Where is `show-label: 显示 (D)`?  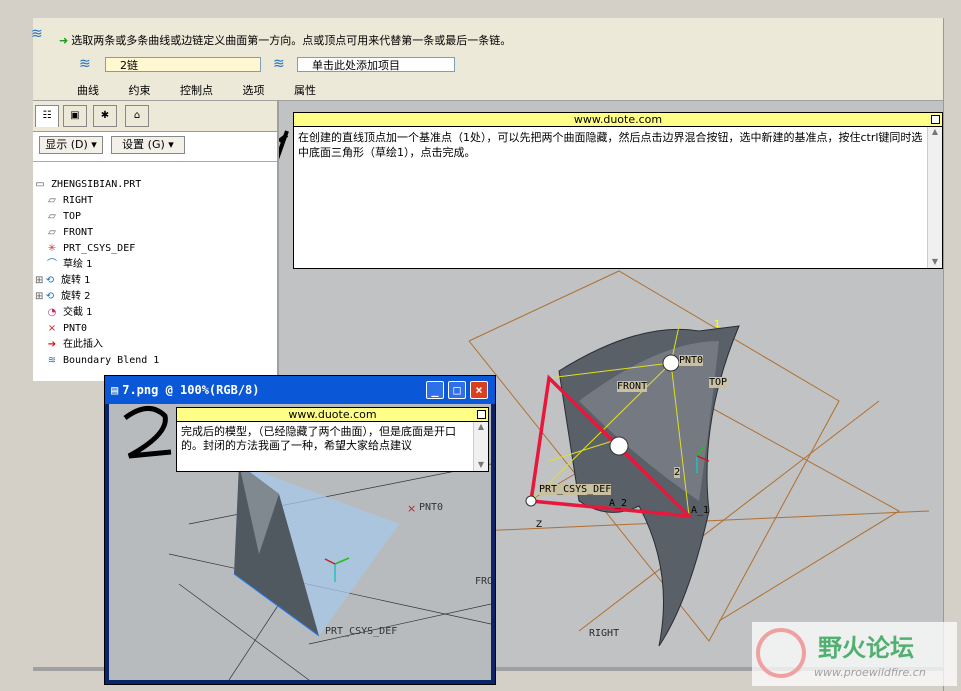
show-label: 显示 (D) is located at coordinates (66, 144).